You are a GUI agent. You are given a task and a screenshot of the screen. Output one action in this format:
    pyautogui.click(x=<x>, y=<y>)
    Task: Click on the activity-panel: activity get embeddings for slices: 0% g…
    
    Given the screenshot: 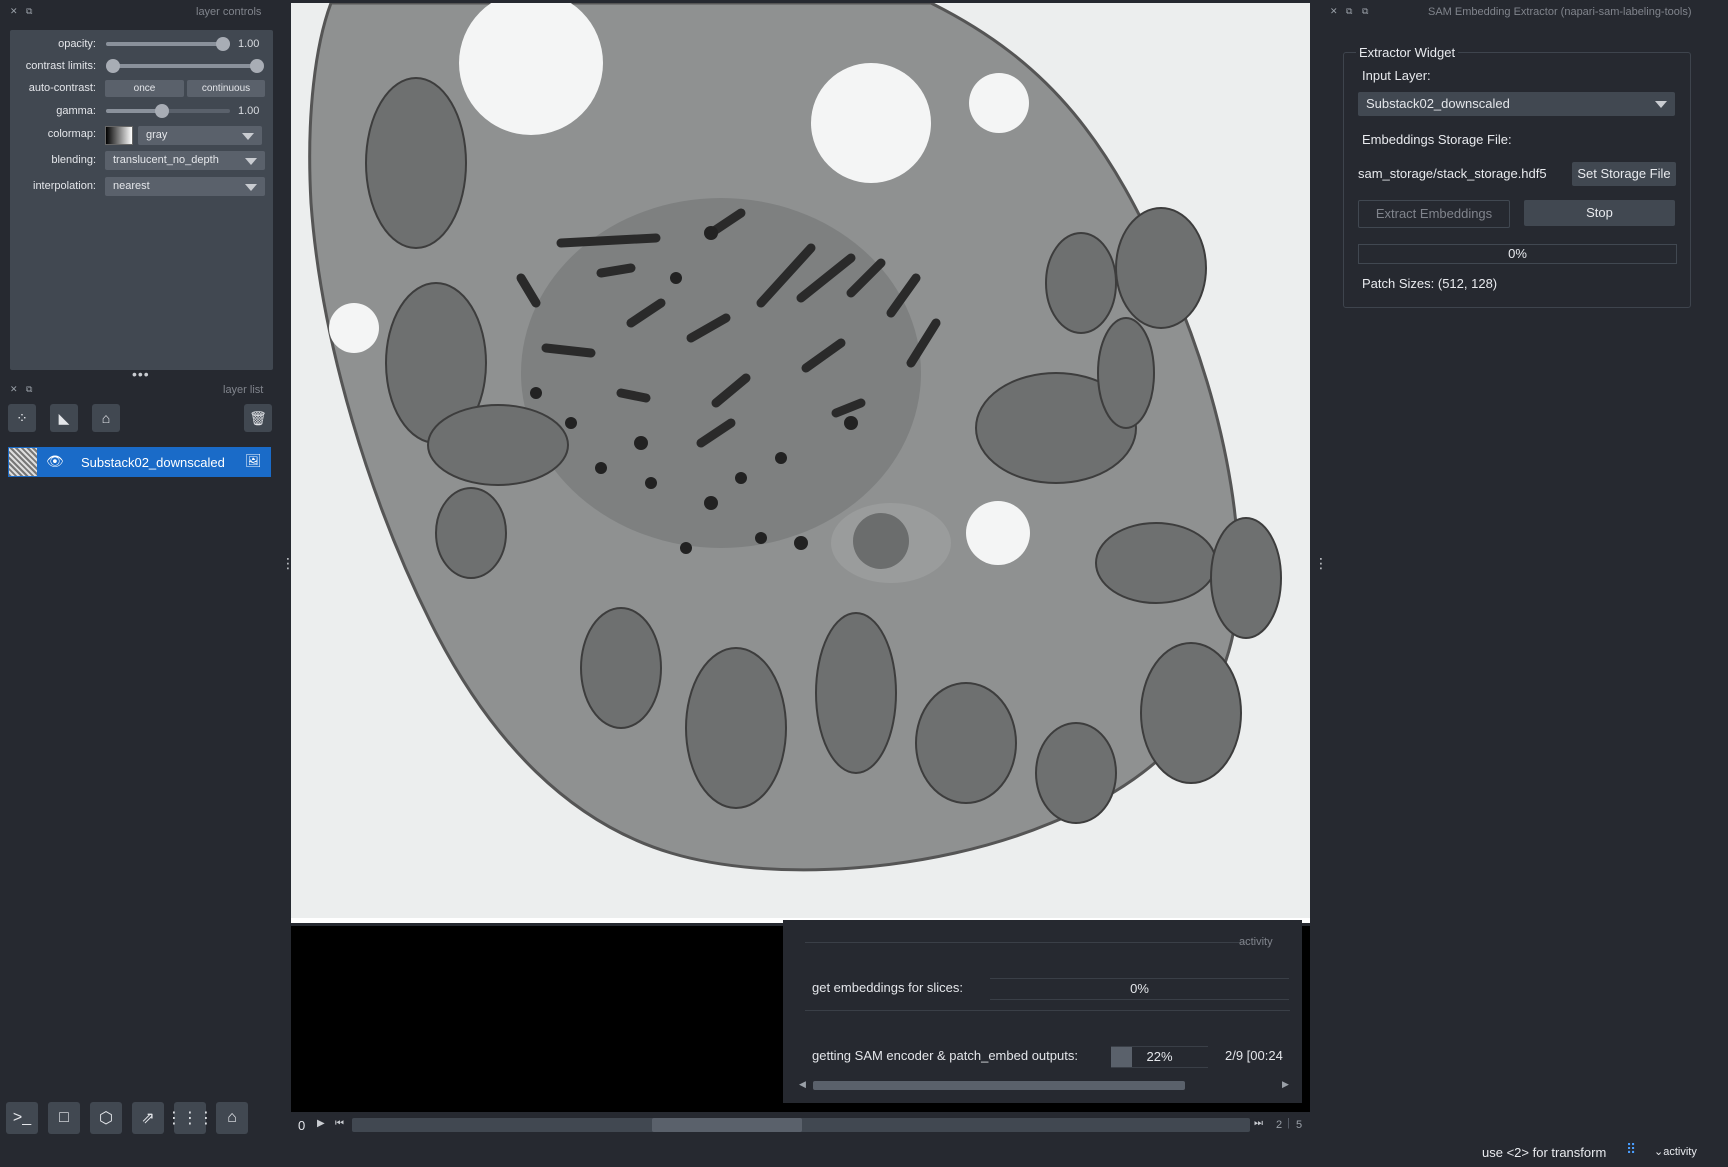 What is the action you would take?
    pyautogui.click(x=1042, y=1011)
    